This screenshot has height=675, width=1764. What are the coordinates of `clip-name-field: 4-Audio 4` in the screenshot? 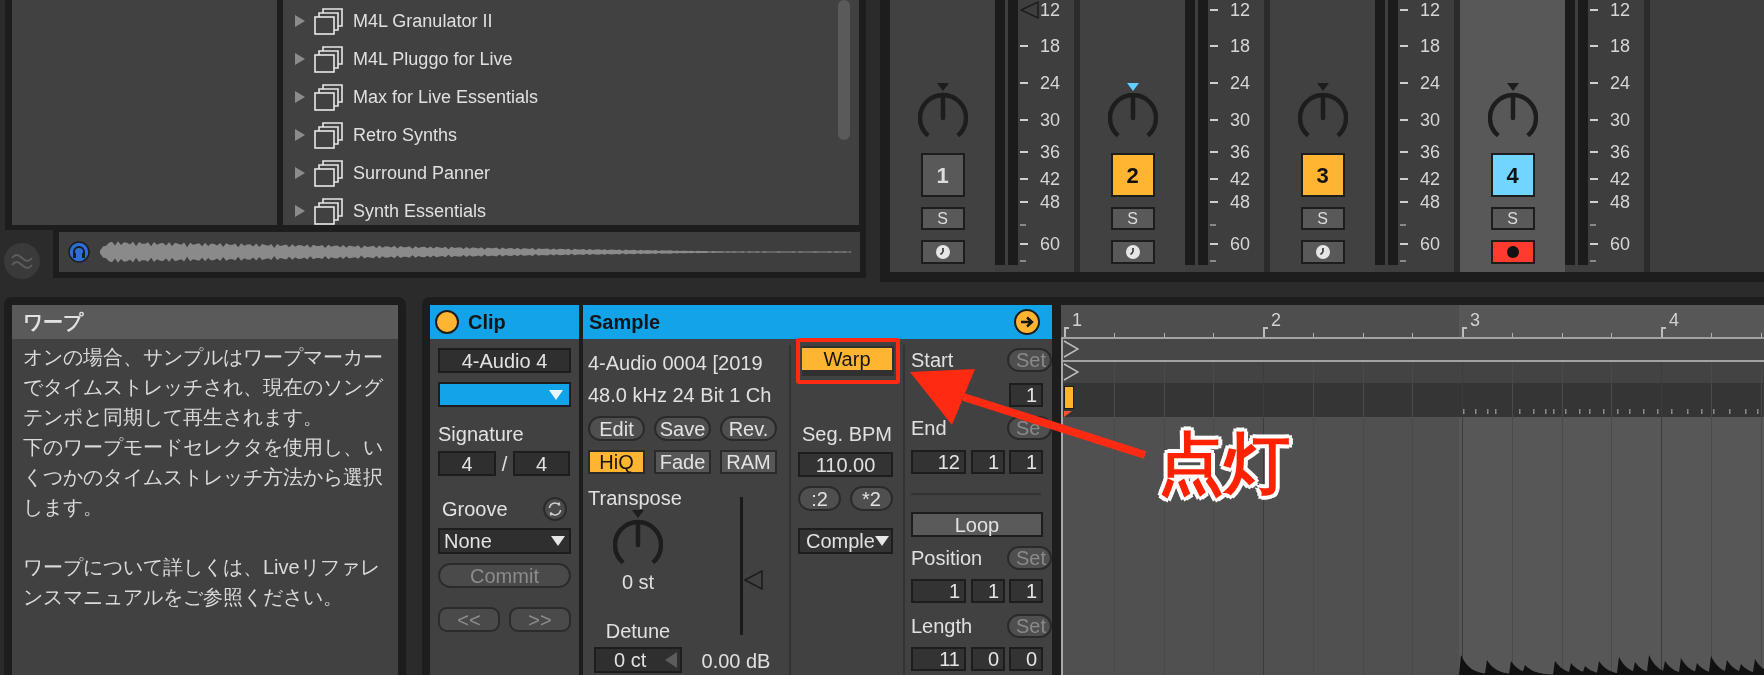 It's located at (504, 360).